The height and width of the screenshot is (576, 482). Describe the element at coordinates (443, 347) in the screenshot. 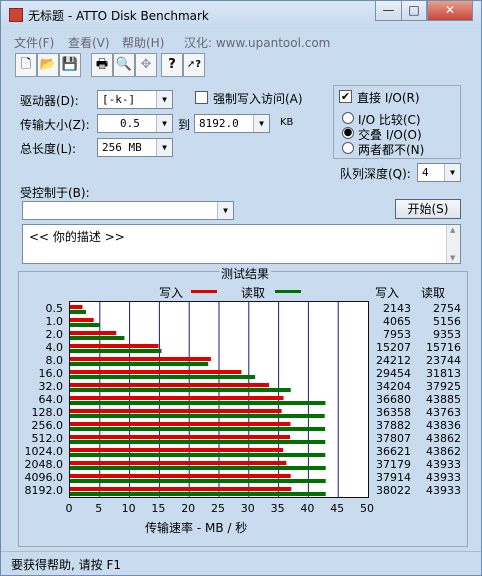

I see `read-value-label: 15716` at that location.